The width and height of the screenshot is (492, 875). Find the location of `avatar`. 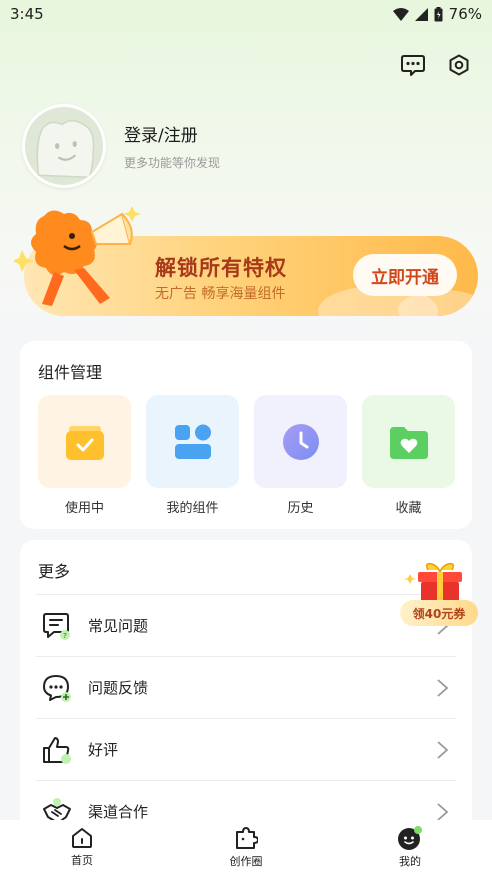

avatar is located at coordinates (64, 146).